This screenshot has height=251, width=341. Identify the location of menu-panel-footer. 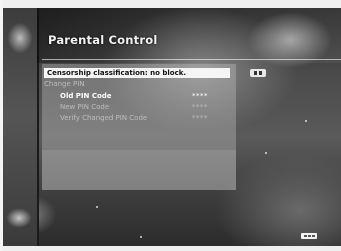
(139, 170).